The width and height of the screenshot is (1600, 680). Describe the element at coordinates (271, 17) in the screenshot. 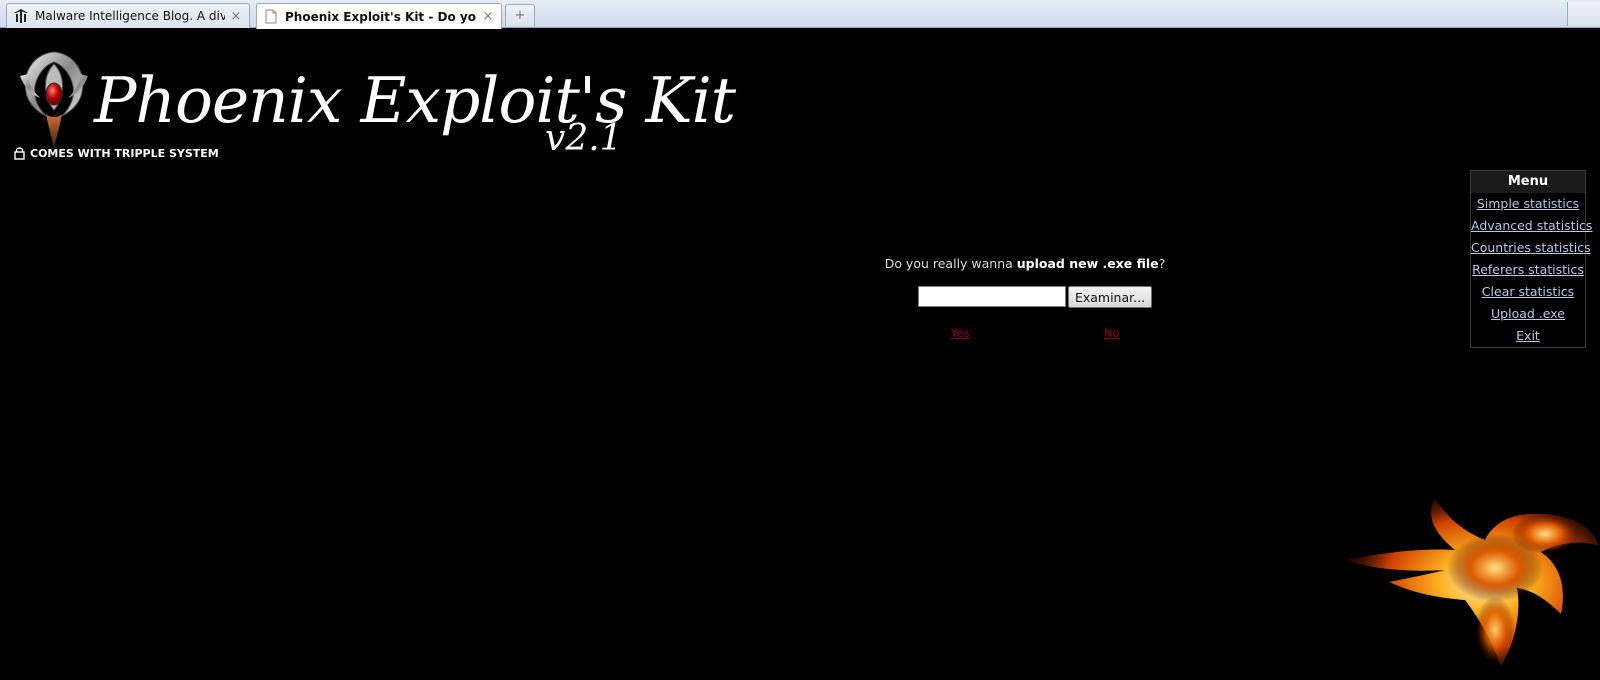

I see `page-icon` at that location.